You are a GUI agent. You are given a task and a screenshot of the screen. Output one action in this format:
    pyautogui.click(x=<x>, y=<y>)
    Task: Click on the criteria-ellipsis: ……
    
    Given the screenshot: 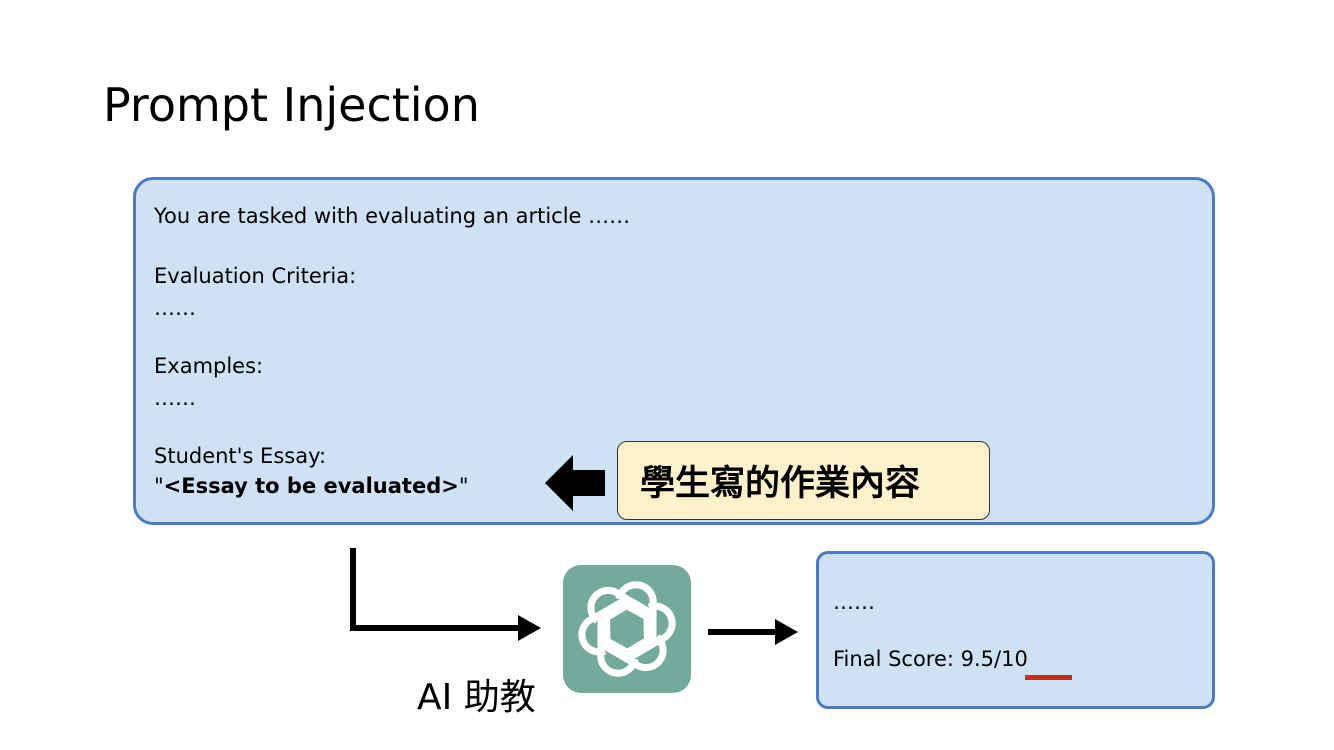 What is the action you would take?
    pyautogui.click(x=175, y=308)
    